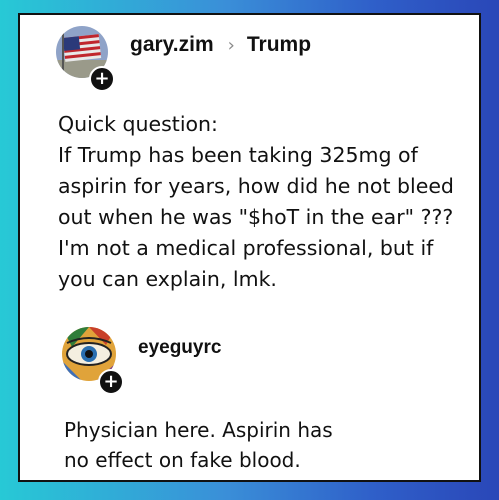 This screenshot has height=500, width=499. I want to click on post-line: aspirin for years, how did he not bleed, so click(256, 186).